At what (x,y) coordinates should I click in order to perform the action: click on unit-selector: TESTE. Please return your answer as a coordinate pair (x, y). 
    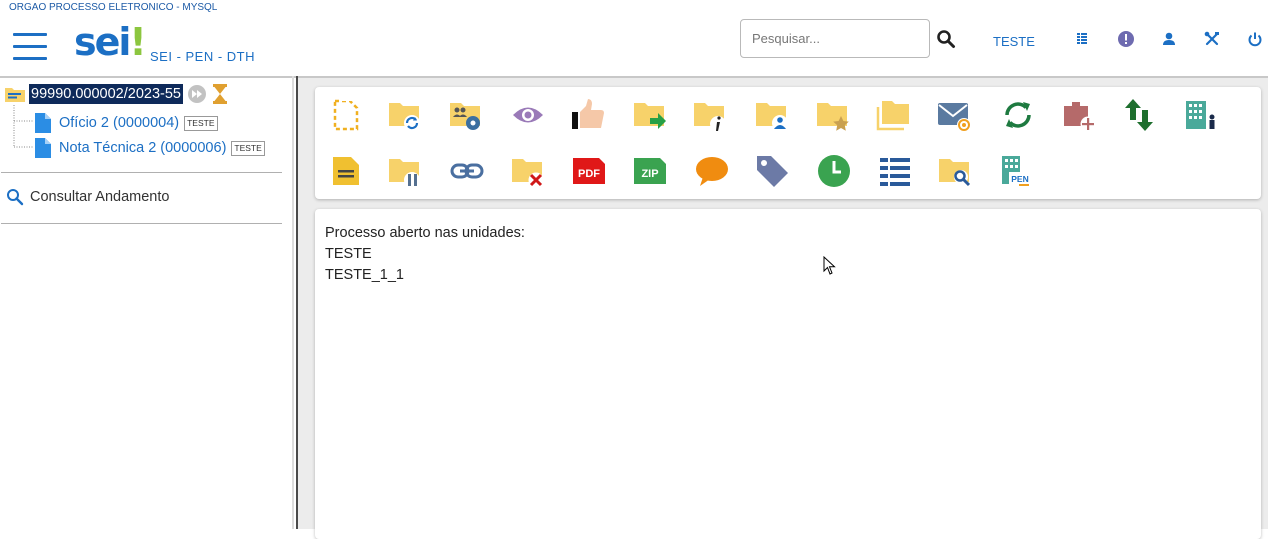
    Looking at the image, I should click on (1014, 41).